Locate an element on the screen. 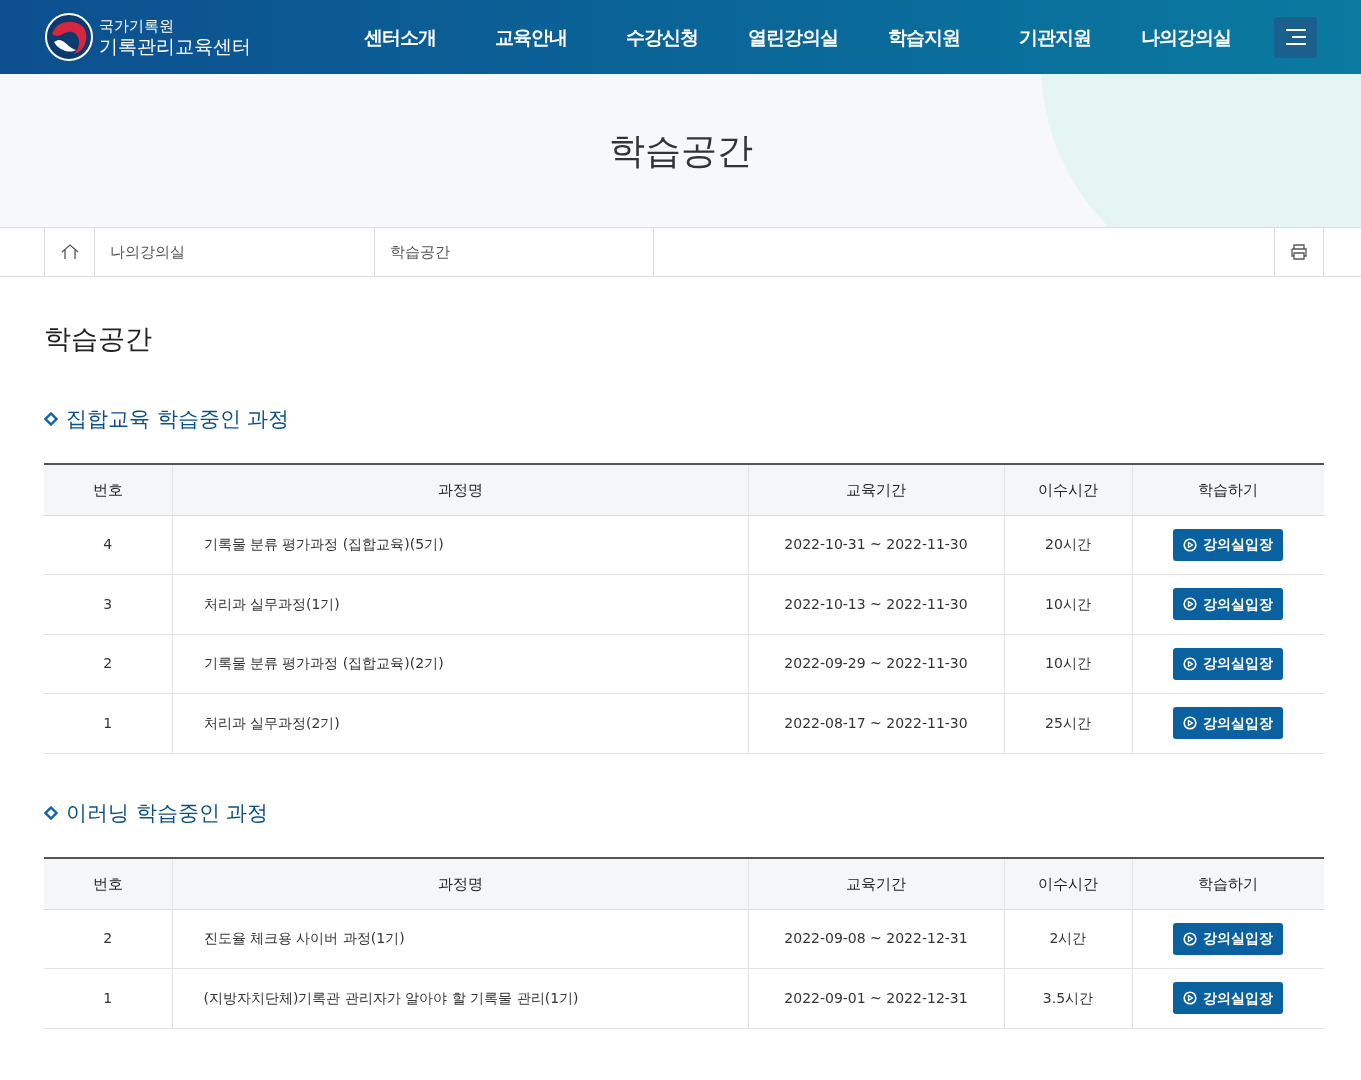 The image size is (1361, 1080). table-cell: 2시간 is located at coordinates (1068, 939).